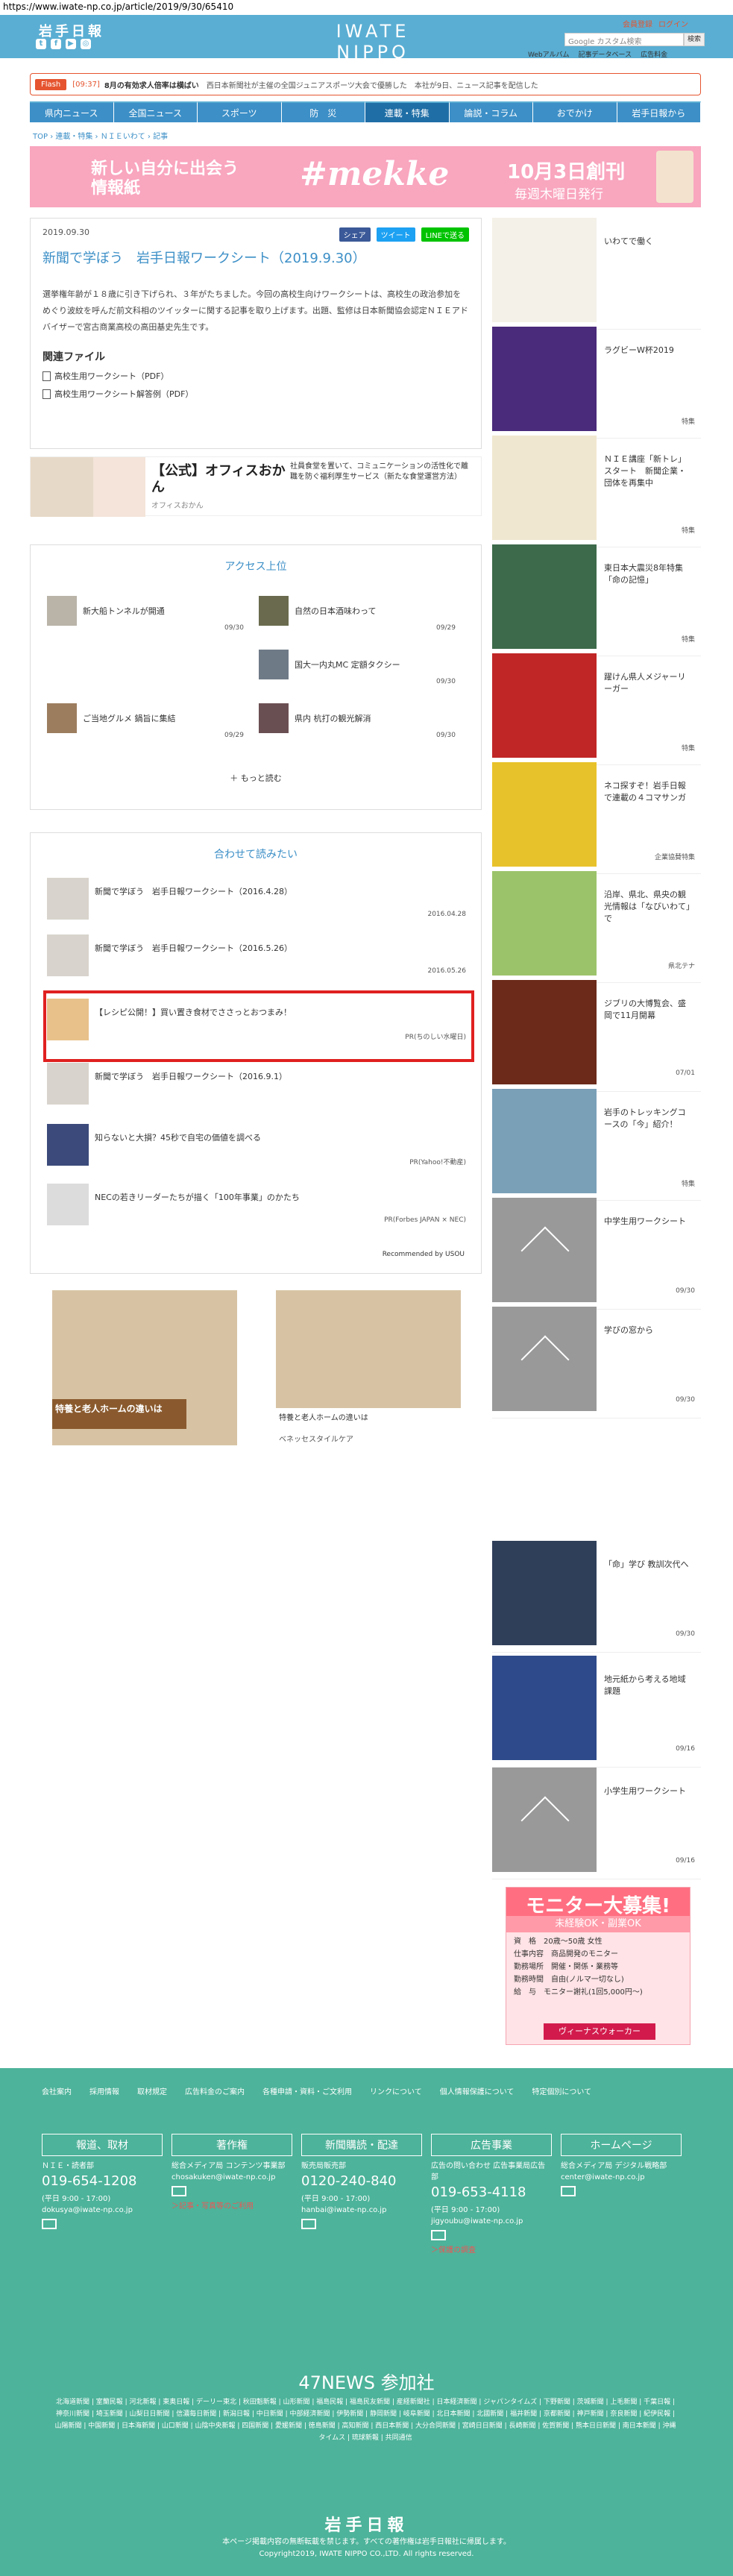 The height and width of the screenshot is (2576, 733). Describe the element at coordinates (368, 1368) in the screenshot. I see `ad-banner-right: 特養と老人ホームの違いは ベネッセスタイルケア` at that location.